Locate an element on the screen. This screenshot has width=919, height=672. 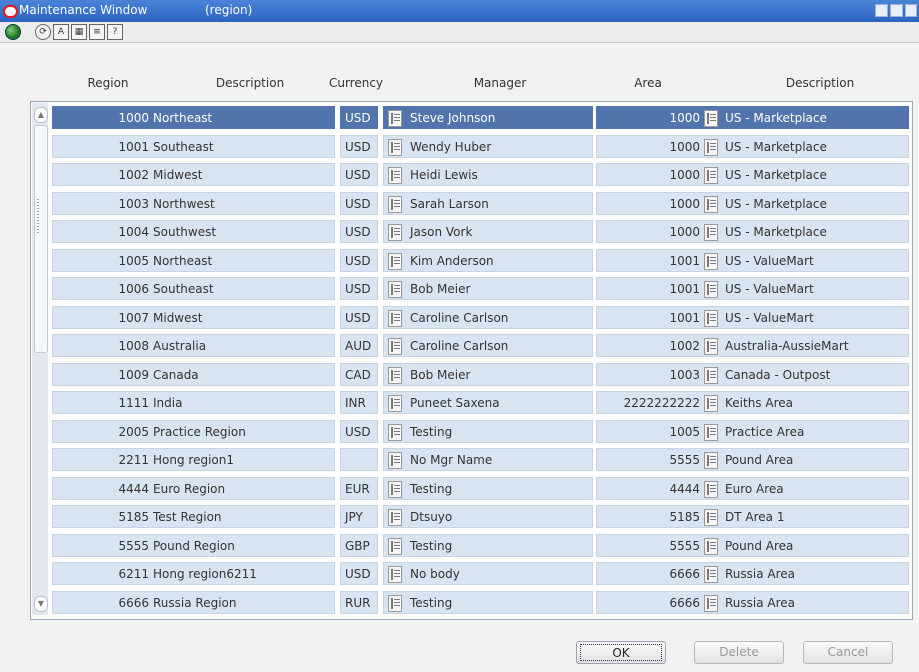
area-cell: 1002 Australia-AussieMart is located at coordinates (752, 345).